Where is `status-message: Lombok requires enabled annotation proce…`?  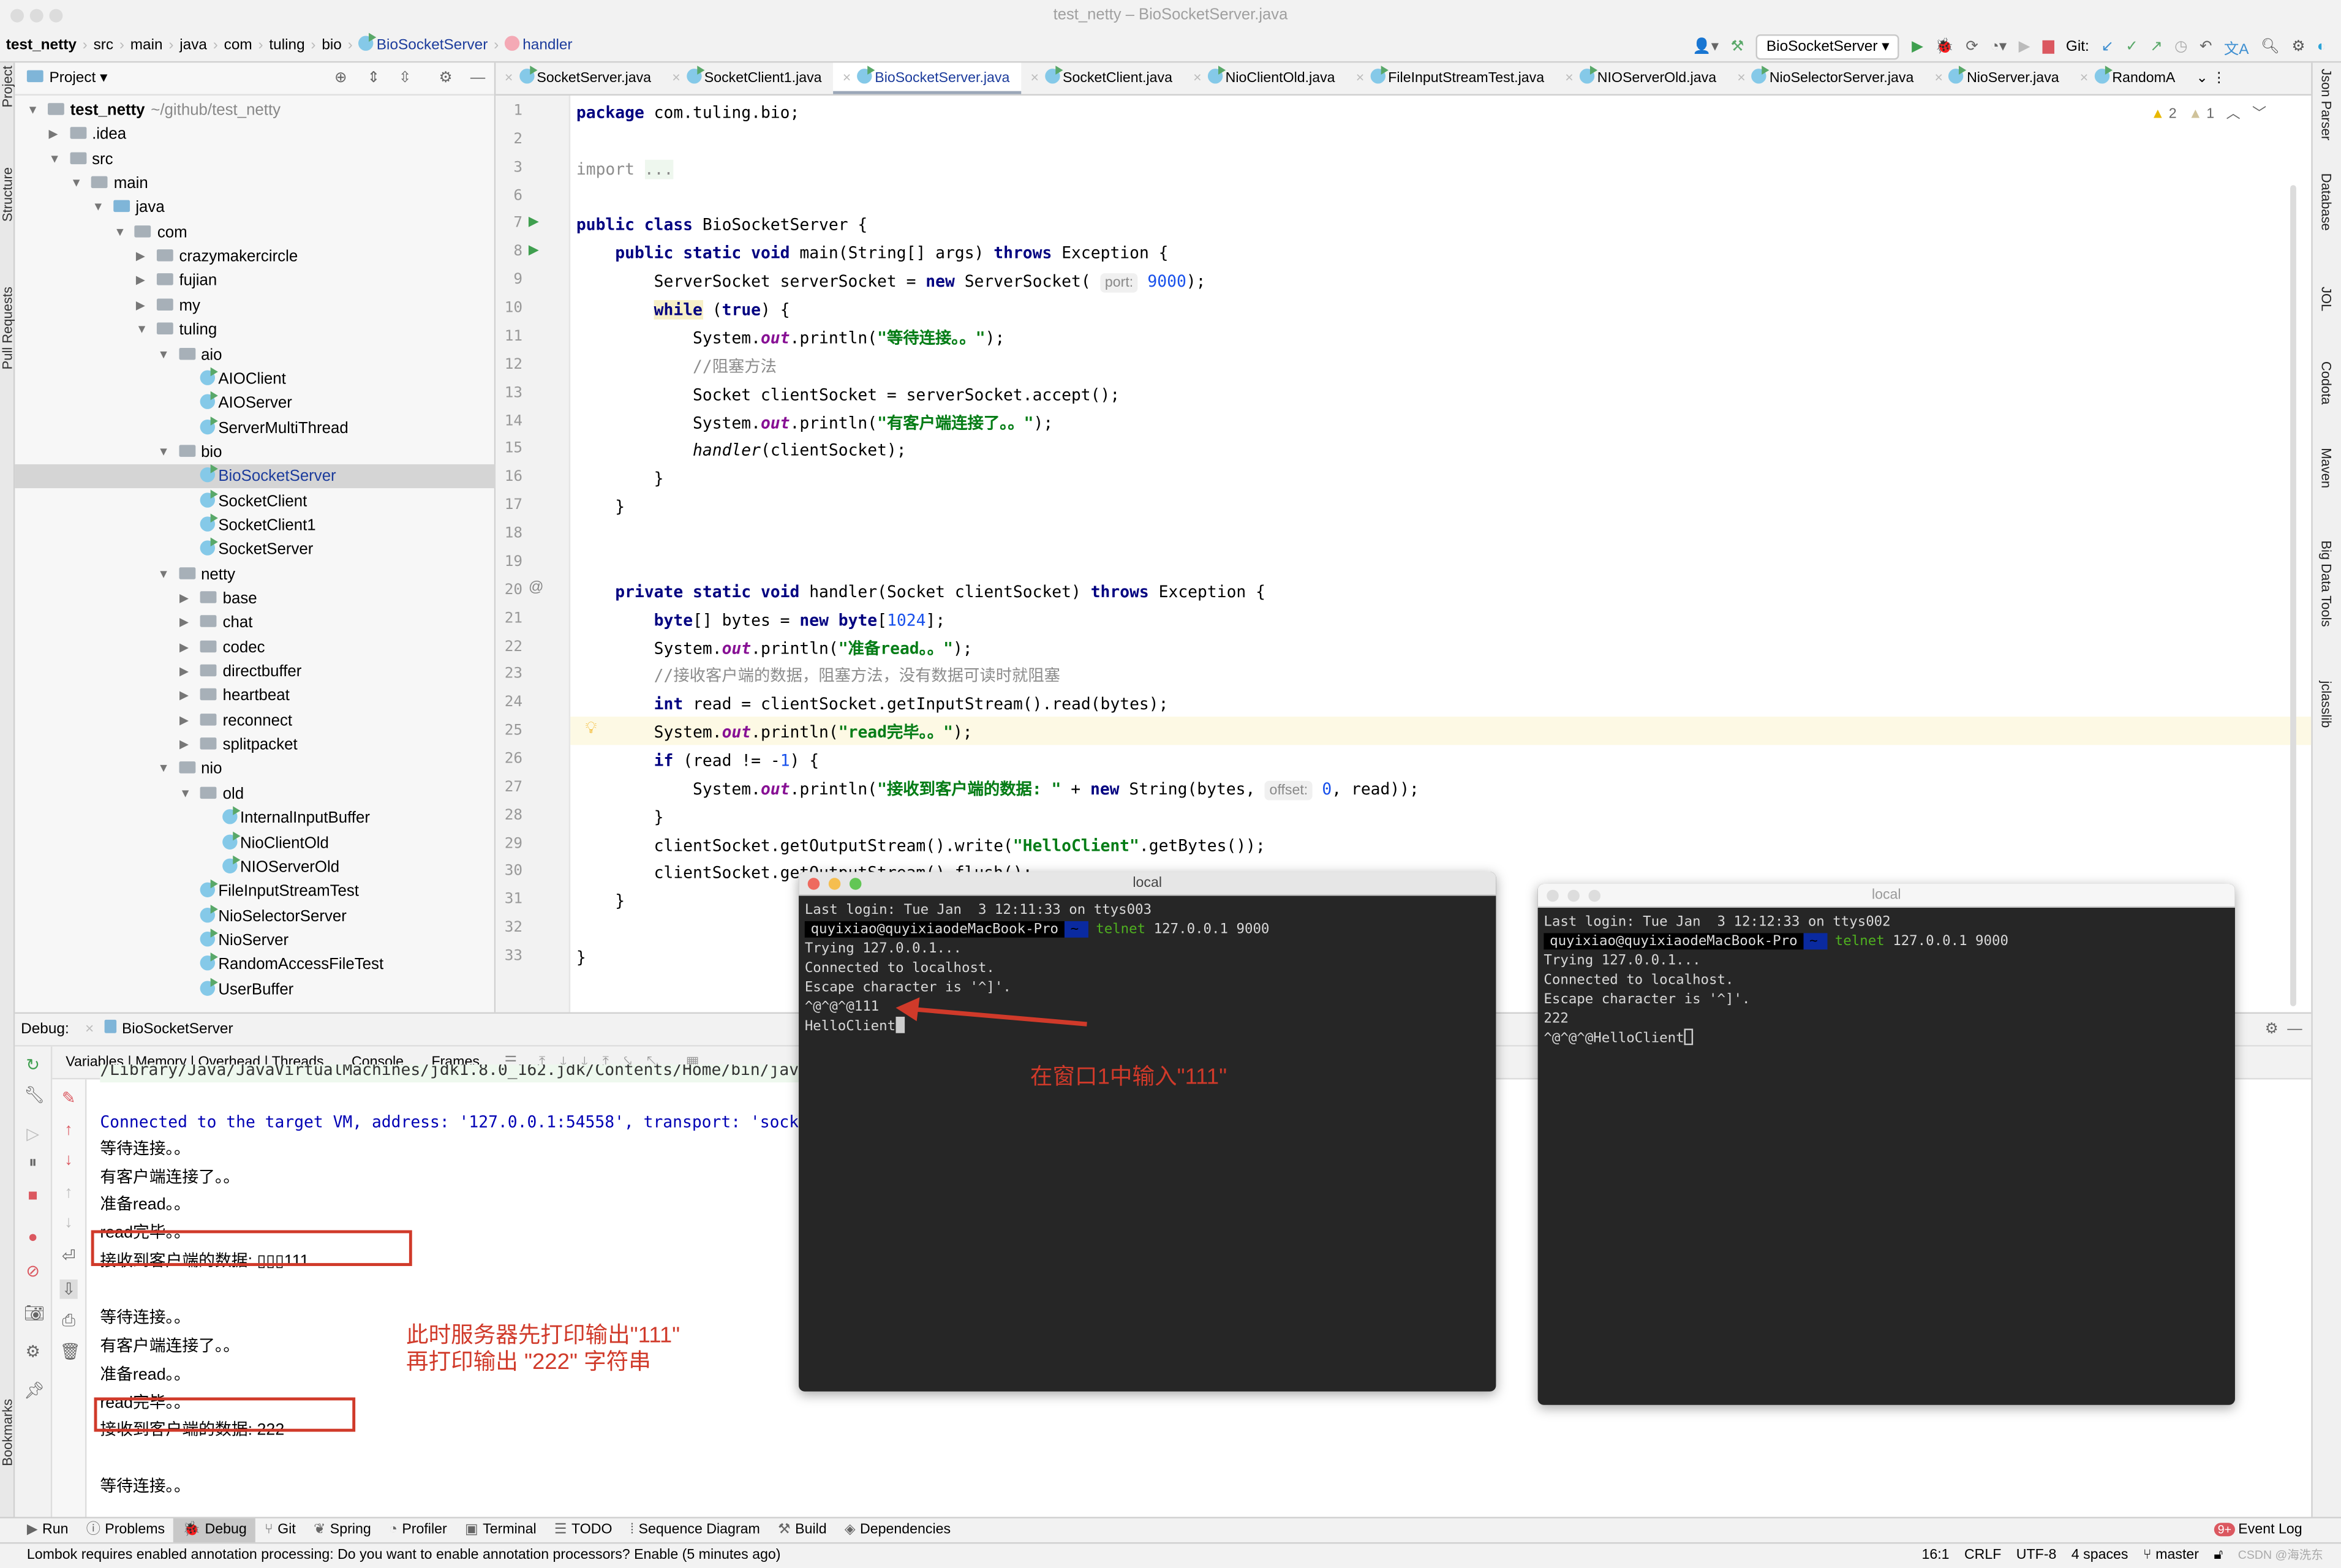
status-message: Lombok requires enabled annotation proce… is located at coordinates (404, 1556).